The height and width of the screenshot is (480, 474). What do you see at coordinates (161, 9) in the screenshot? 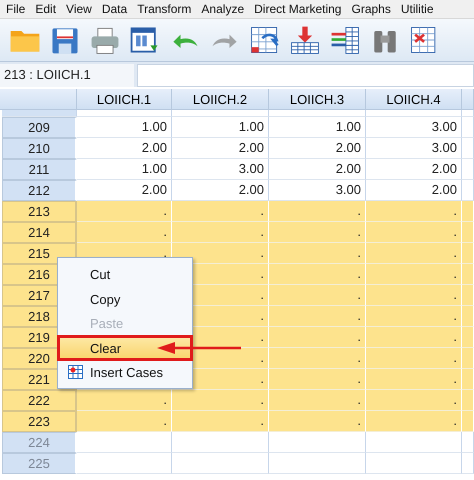
I see `menu-item: Transform` at bounding box center [161, 9].